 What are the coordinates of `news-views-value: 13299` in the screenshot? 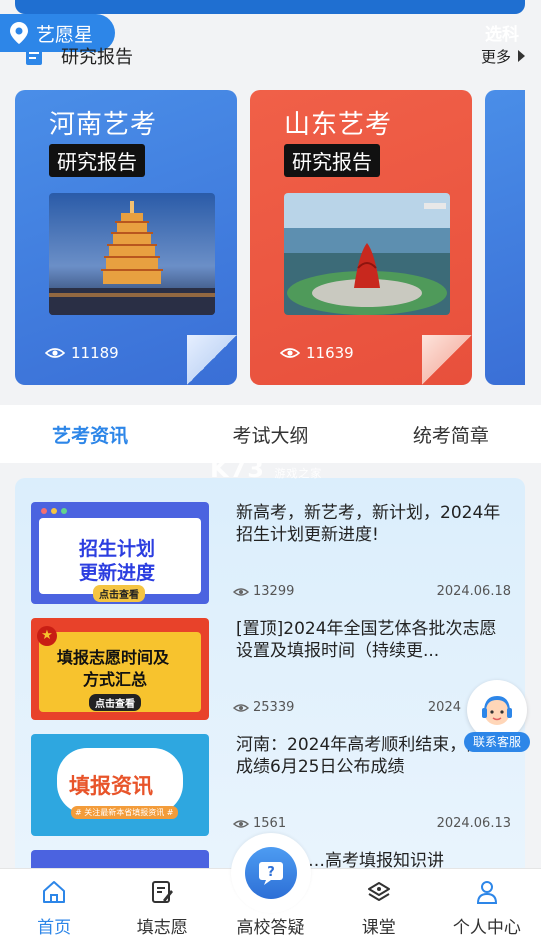 It's located at (274, 591).